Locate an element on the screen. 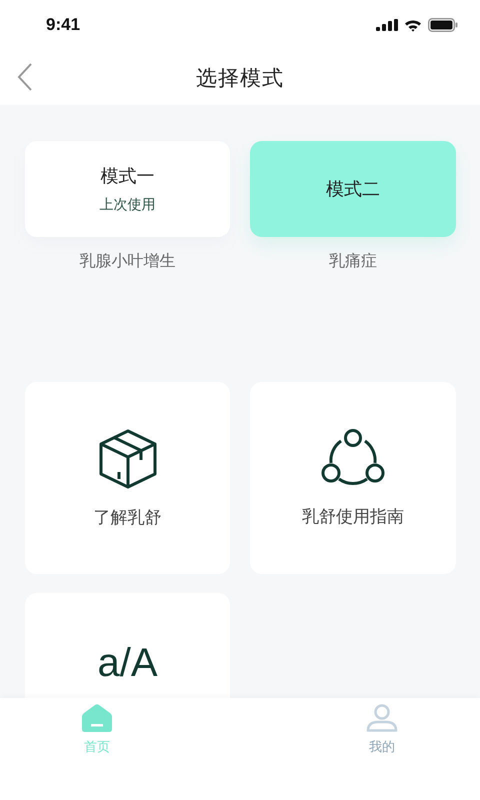 The width and height of the screenshot is (480, 800). text-size-glyph: a/A is located at coordinates (127, 663).